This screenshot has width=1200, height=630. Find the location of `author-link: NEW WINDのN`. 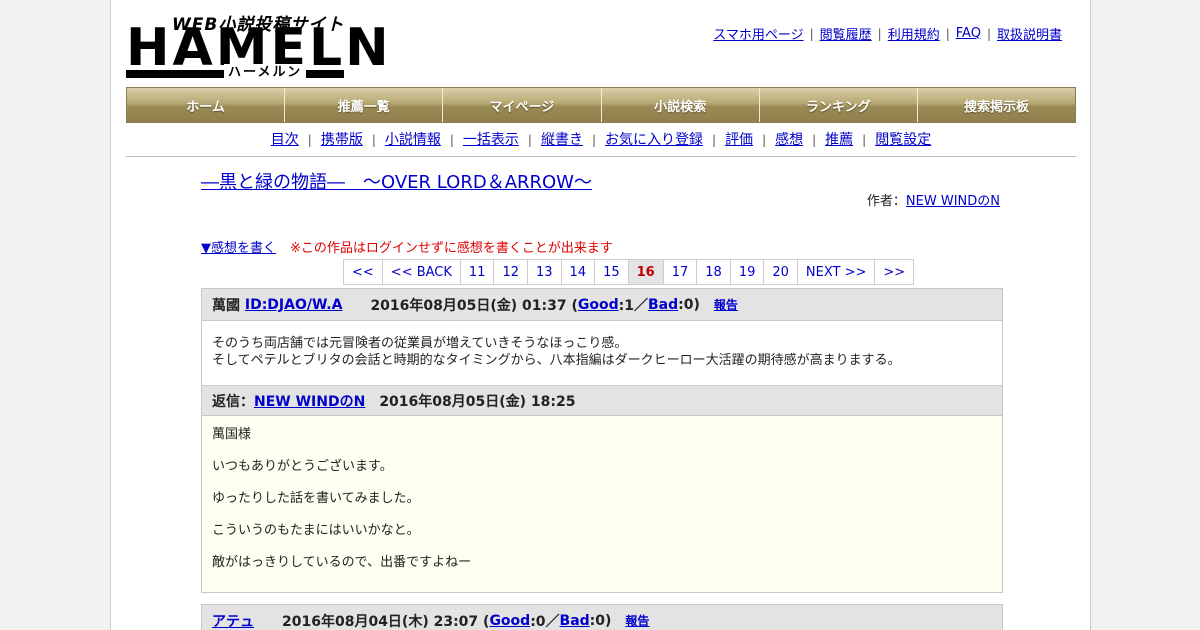

author-link: NEW WINDのN is located at coordinates (953, 201).